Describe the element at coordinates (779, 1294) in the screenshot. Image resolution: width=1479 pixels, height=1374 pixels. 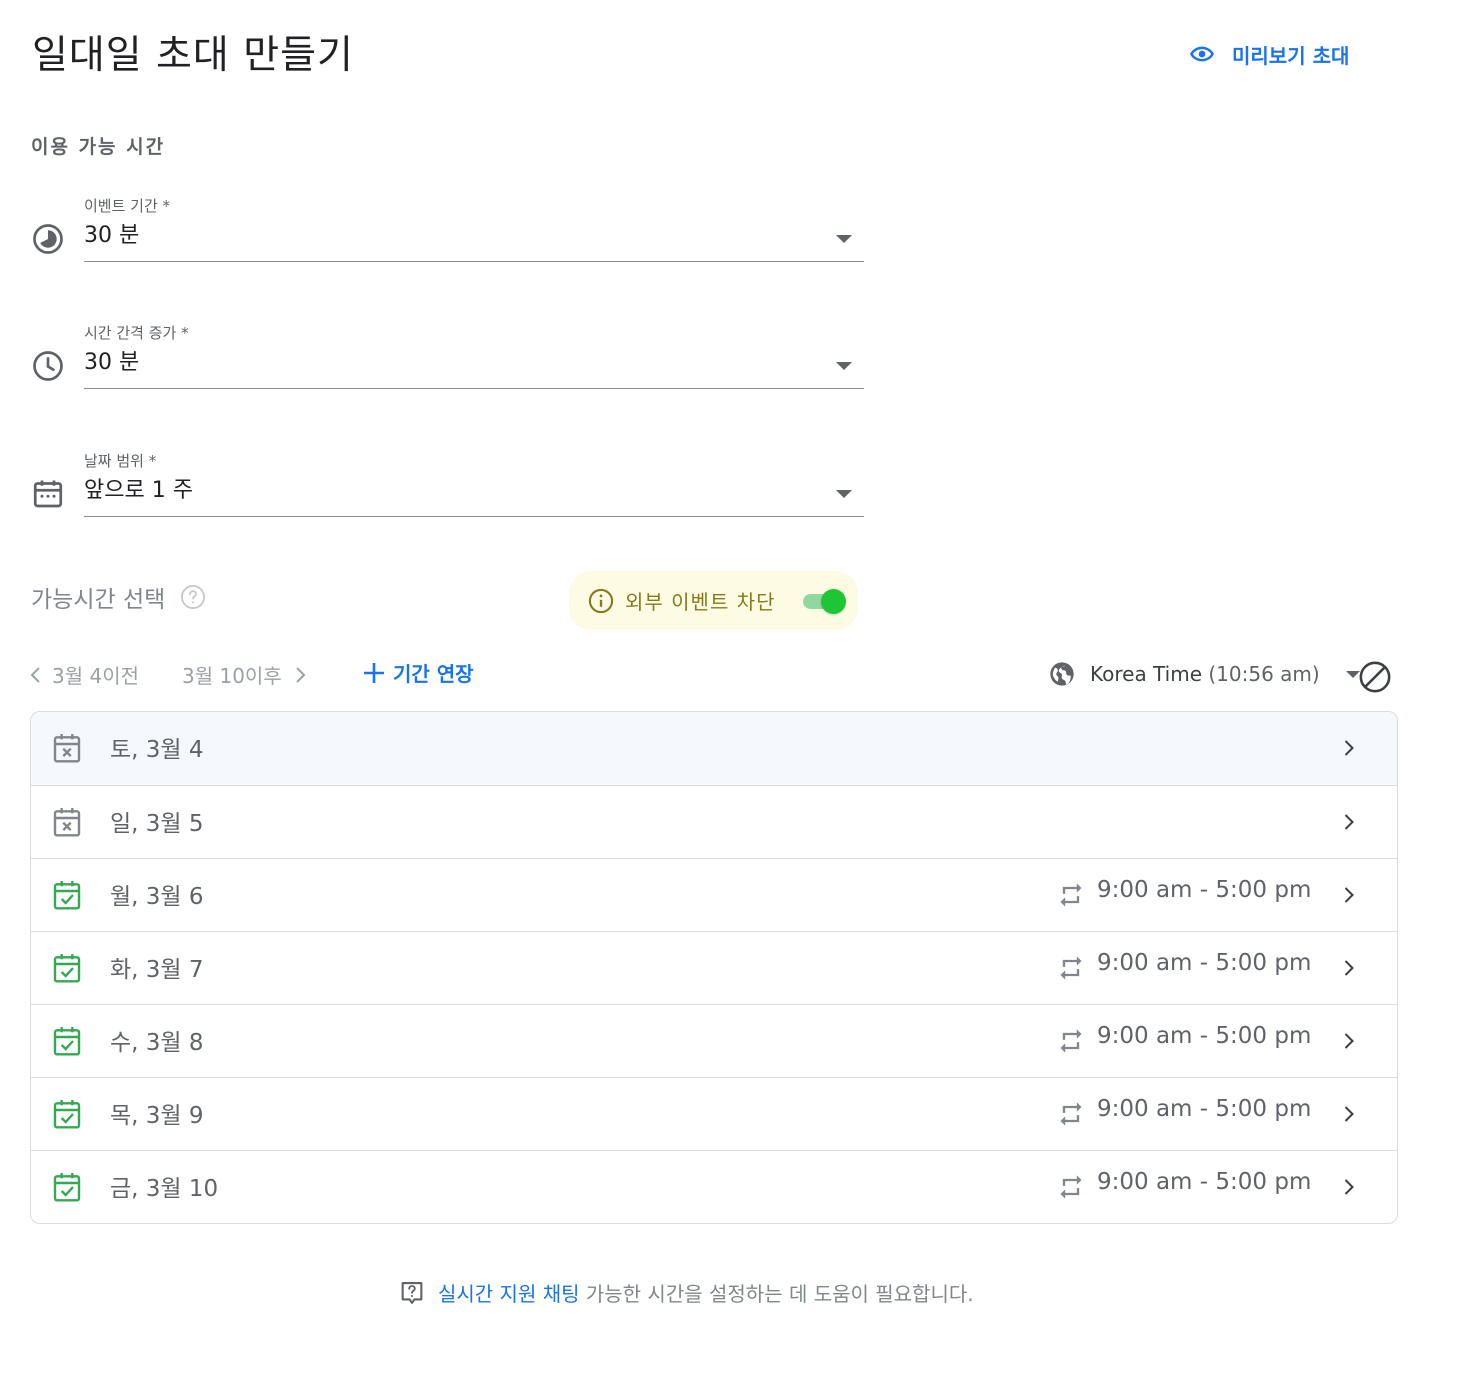
I see `help-text: 가능한 시간을 설정하는 데 도움이 필요합니다.` at that location.